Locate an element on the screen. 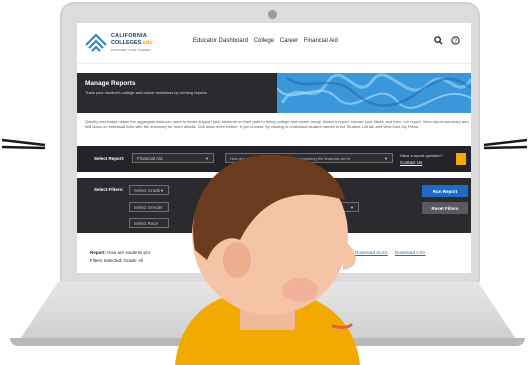 This screenshot has height=365, width=529. page-title: Manage Reports is located at coordinates (110, 83).